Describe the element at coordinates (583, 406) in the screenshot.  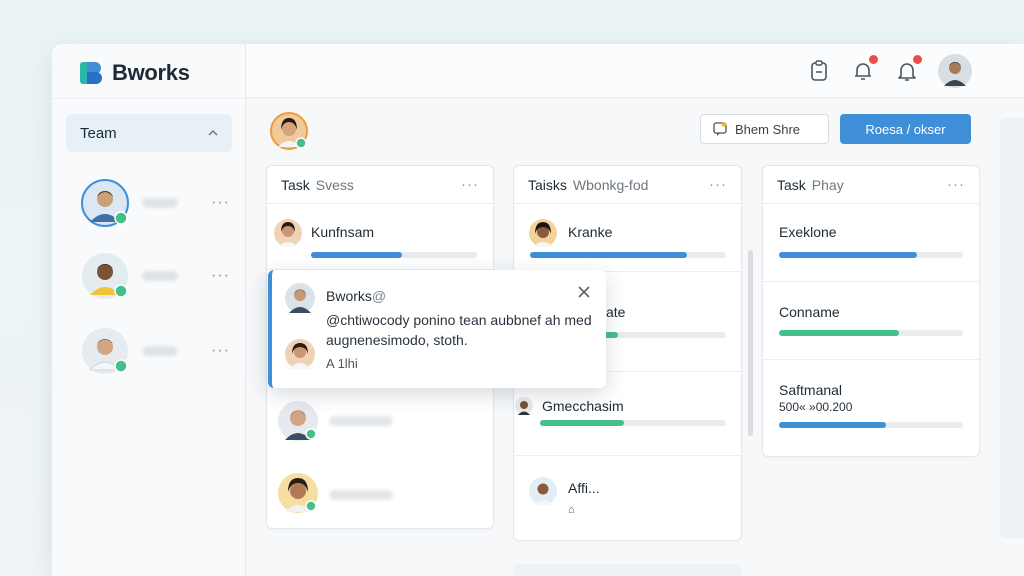
I see `card-title: Gmecchasim` at that location.